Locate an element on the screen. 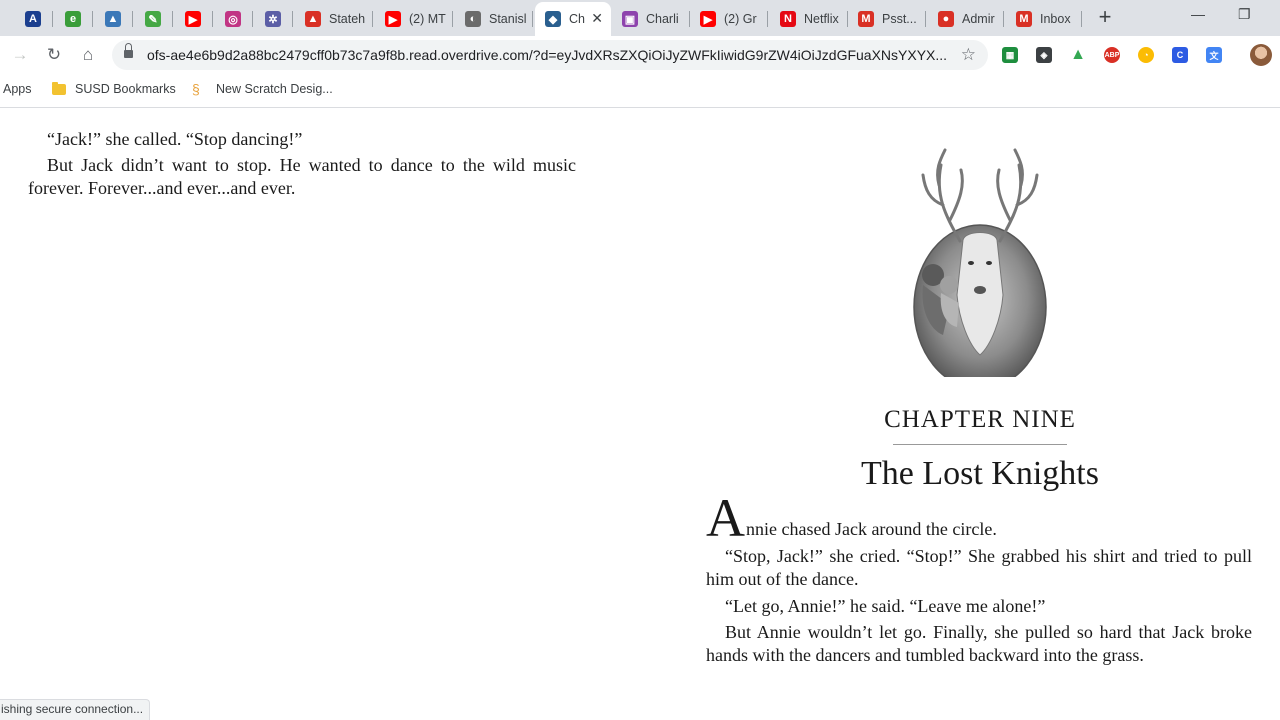  browser-tab: ▶ is located at coordinates (194, 19).